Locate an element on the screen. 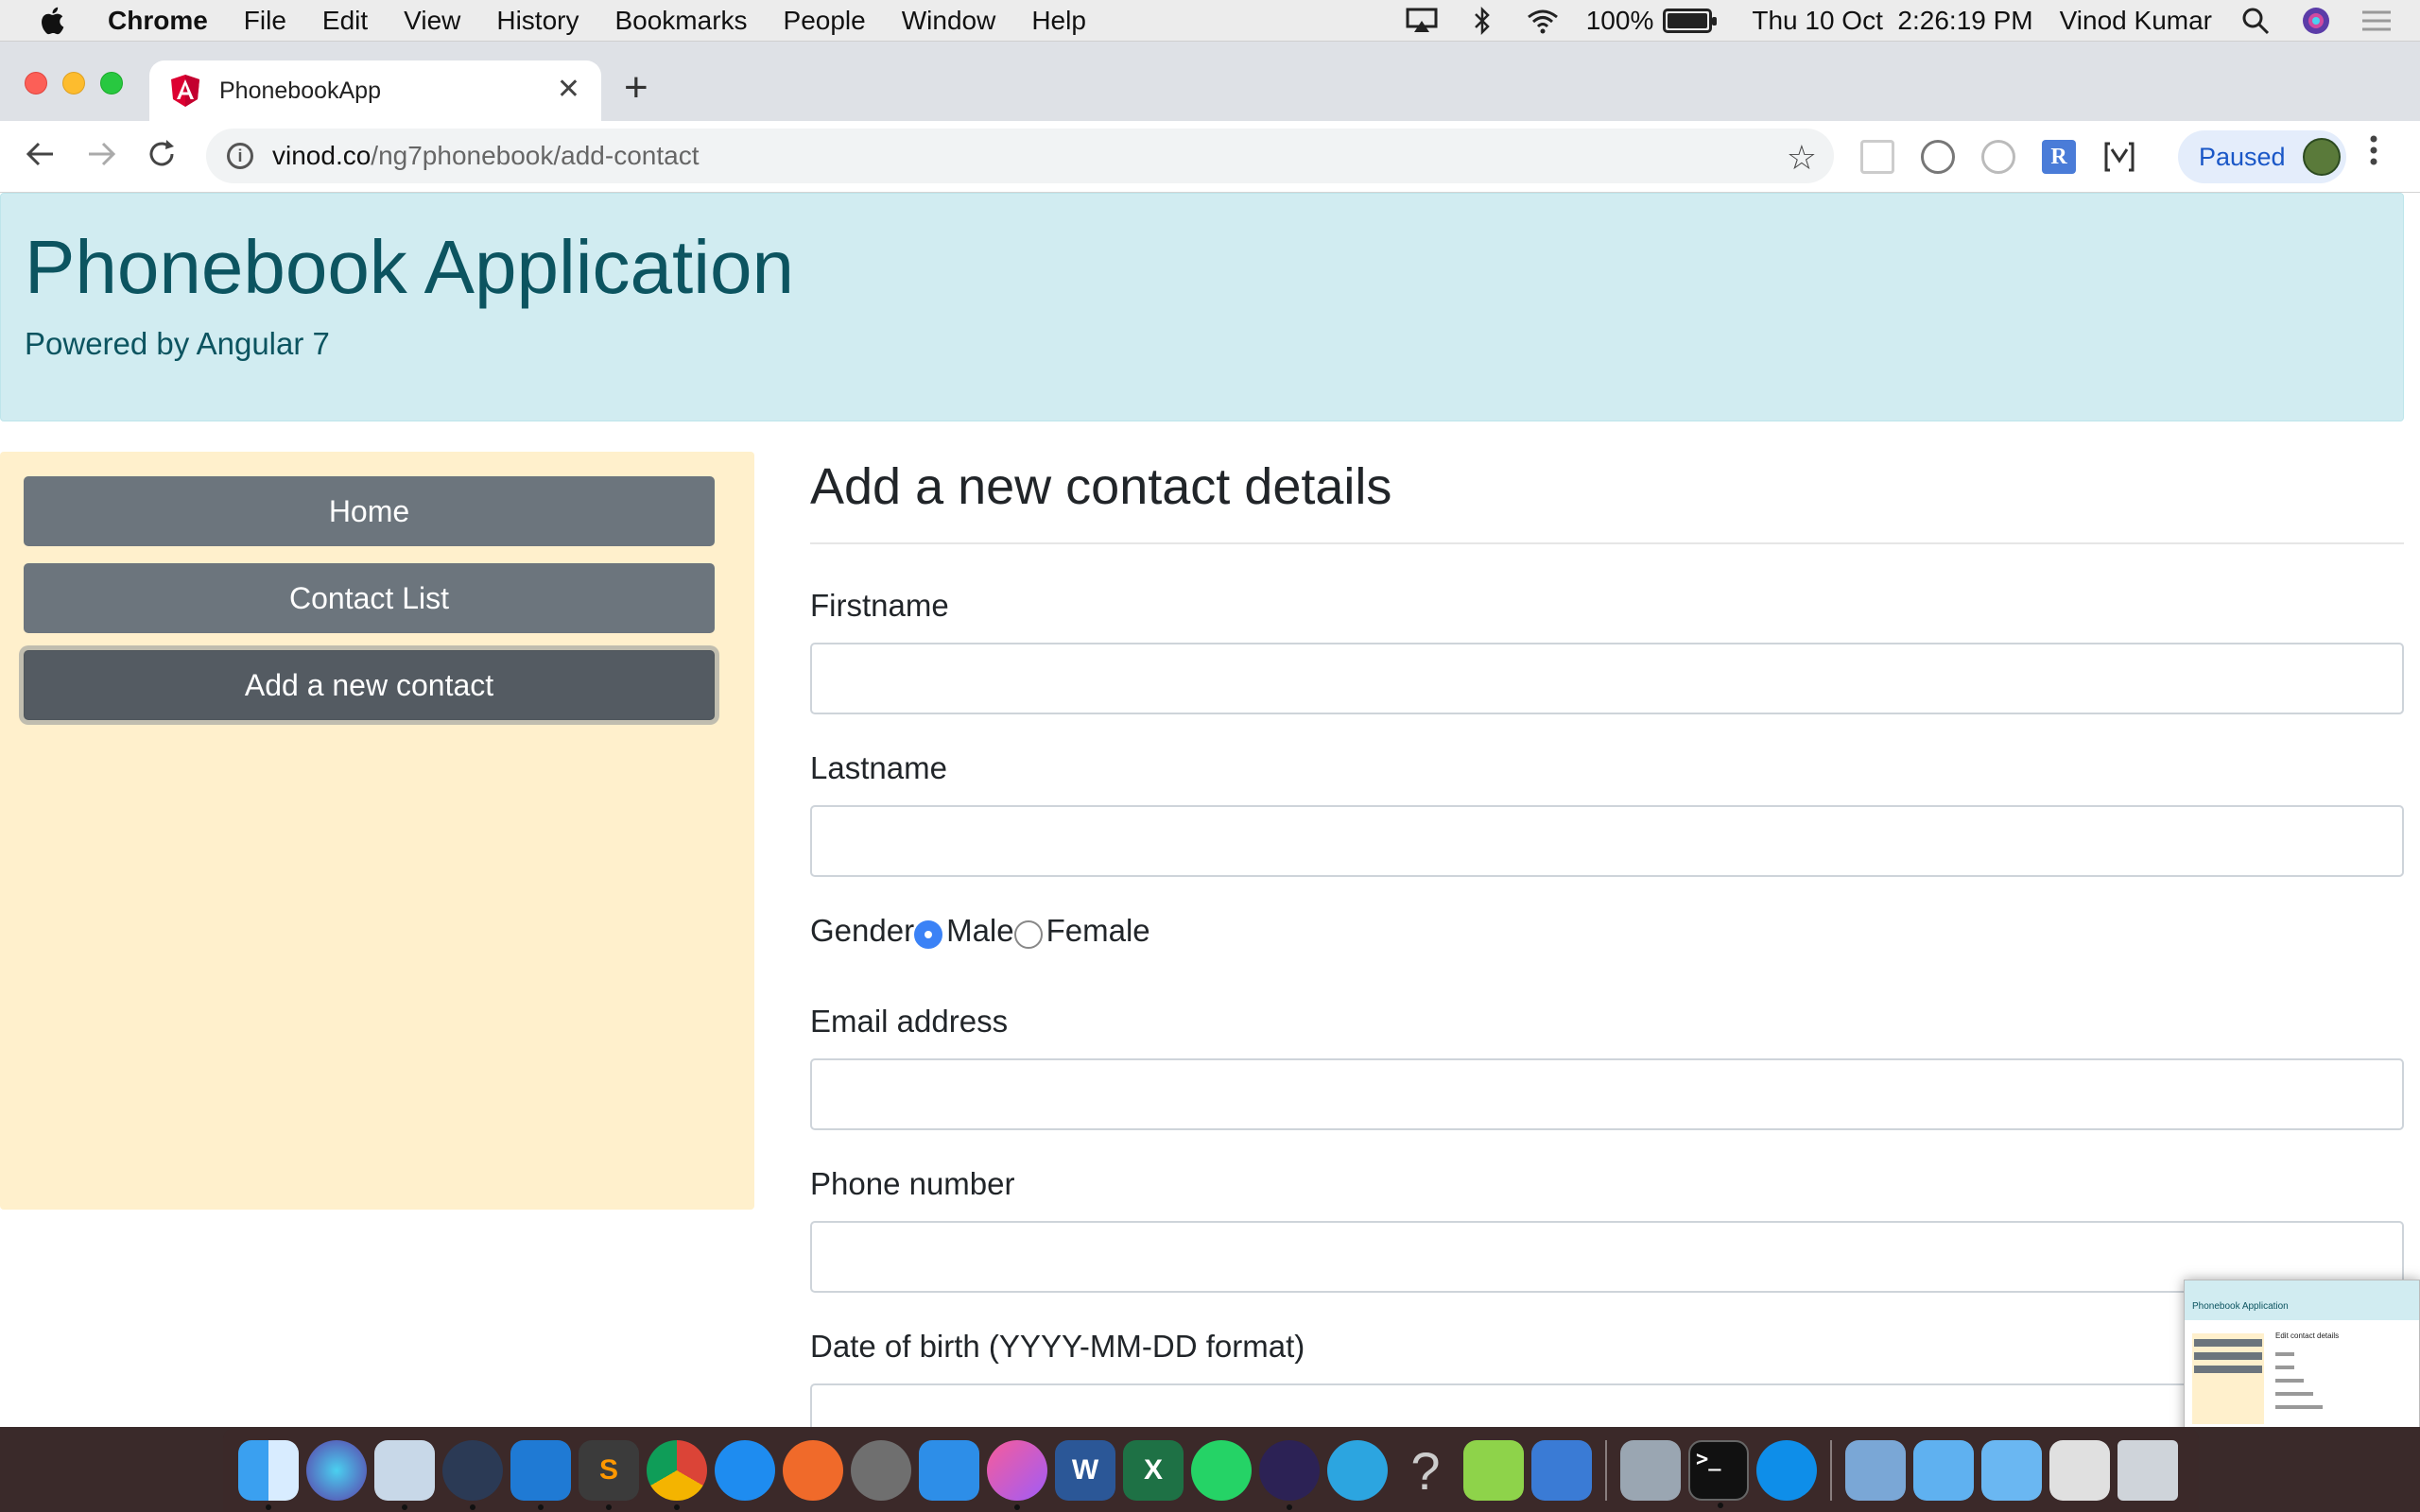  angular-favicon-icon is located at coordinates (185, 91).